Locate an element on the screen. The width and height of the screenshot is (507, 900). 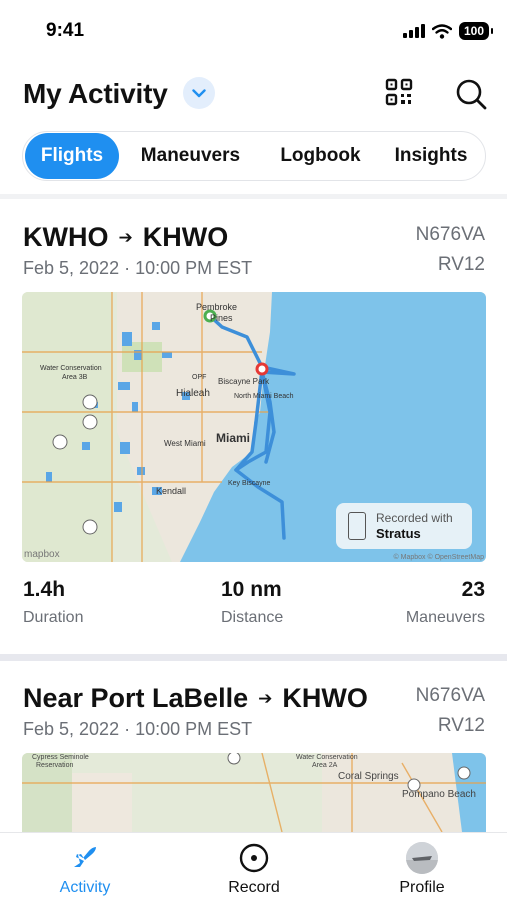
map-label: Biscayne Park is located at coordinates (244, 381).